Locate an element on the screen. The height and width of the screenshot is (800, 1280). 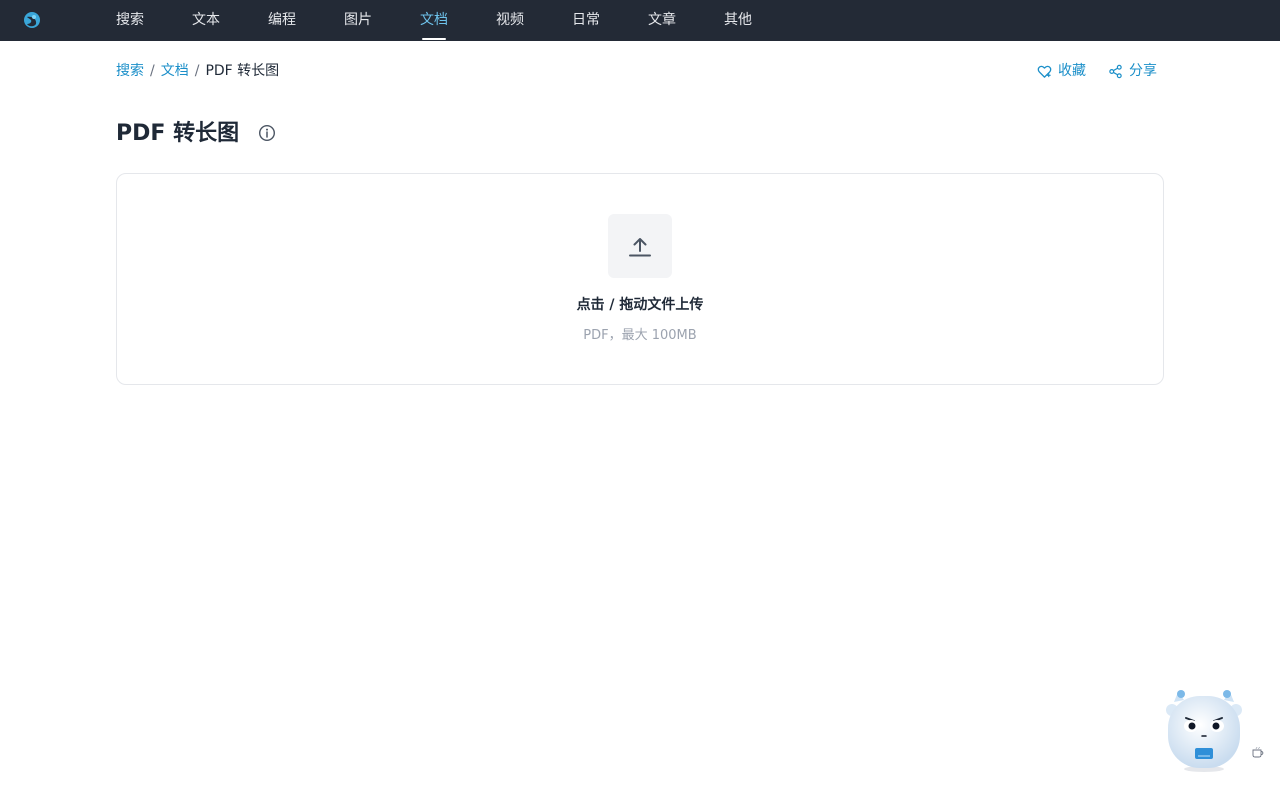
breadcrumb-current: PDF 转长图 is located at coordinates (242, 71).